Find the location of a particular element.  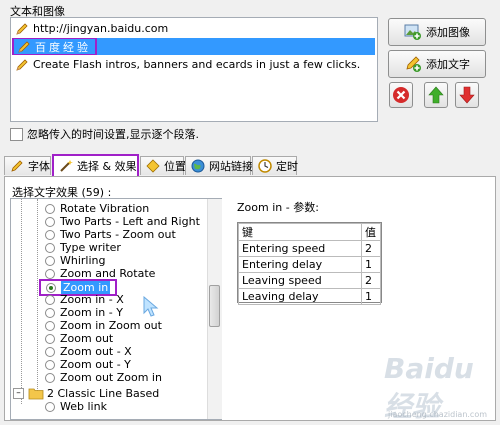

clock-icon is located at coordinates (265, 166).